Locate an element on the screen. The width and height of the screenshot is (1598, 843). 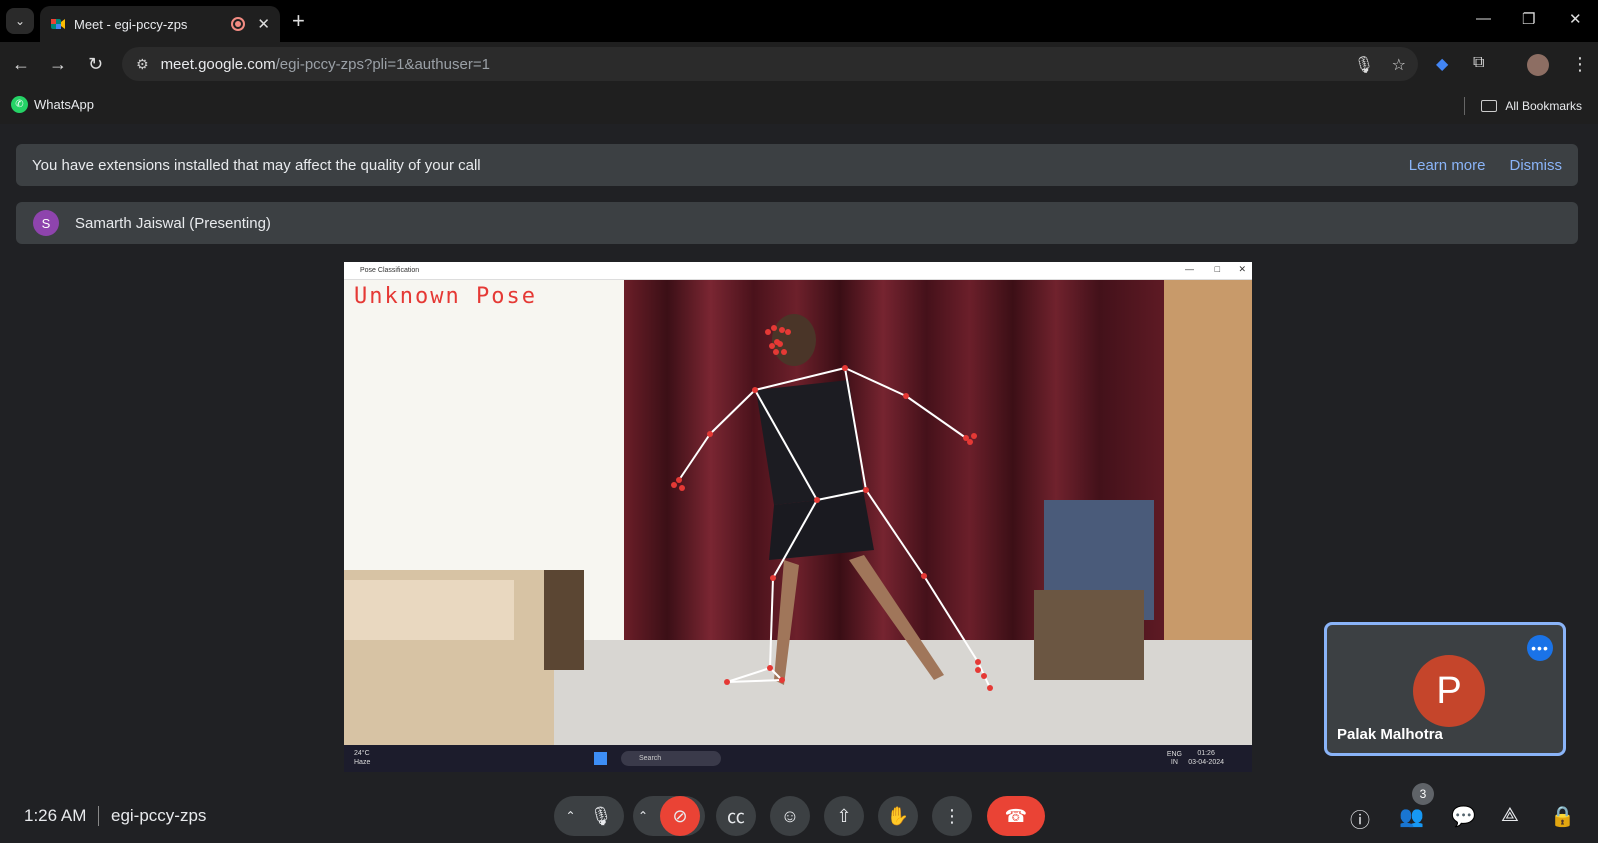
end-call-button: ☎ is located at coordinates (1016, 816).